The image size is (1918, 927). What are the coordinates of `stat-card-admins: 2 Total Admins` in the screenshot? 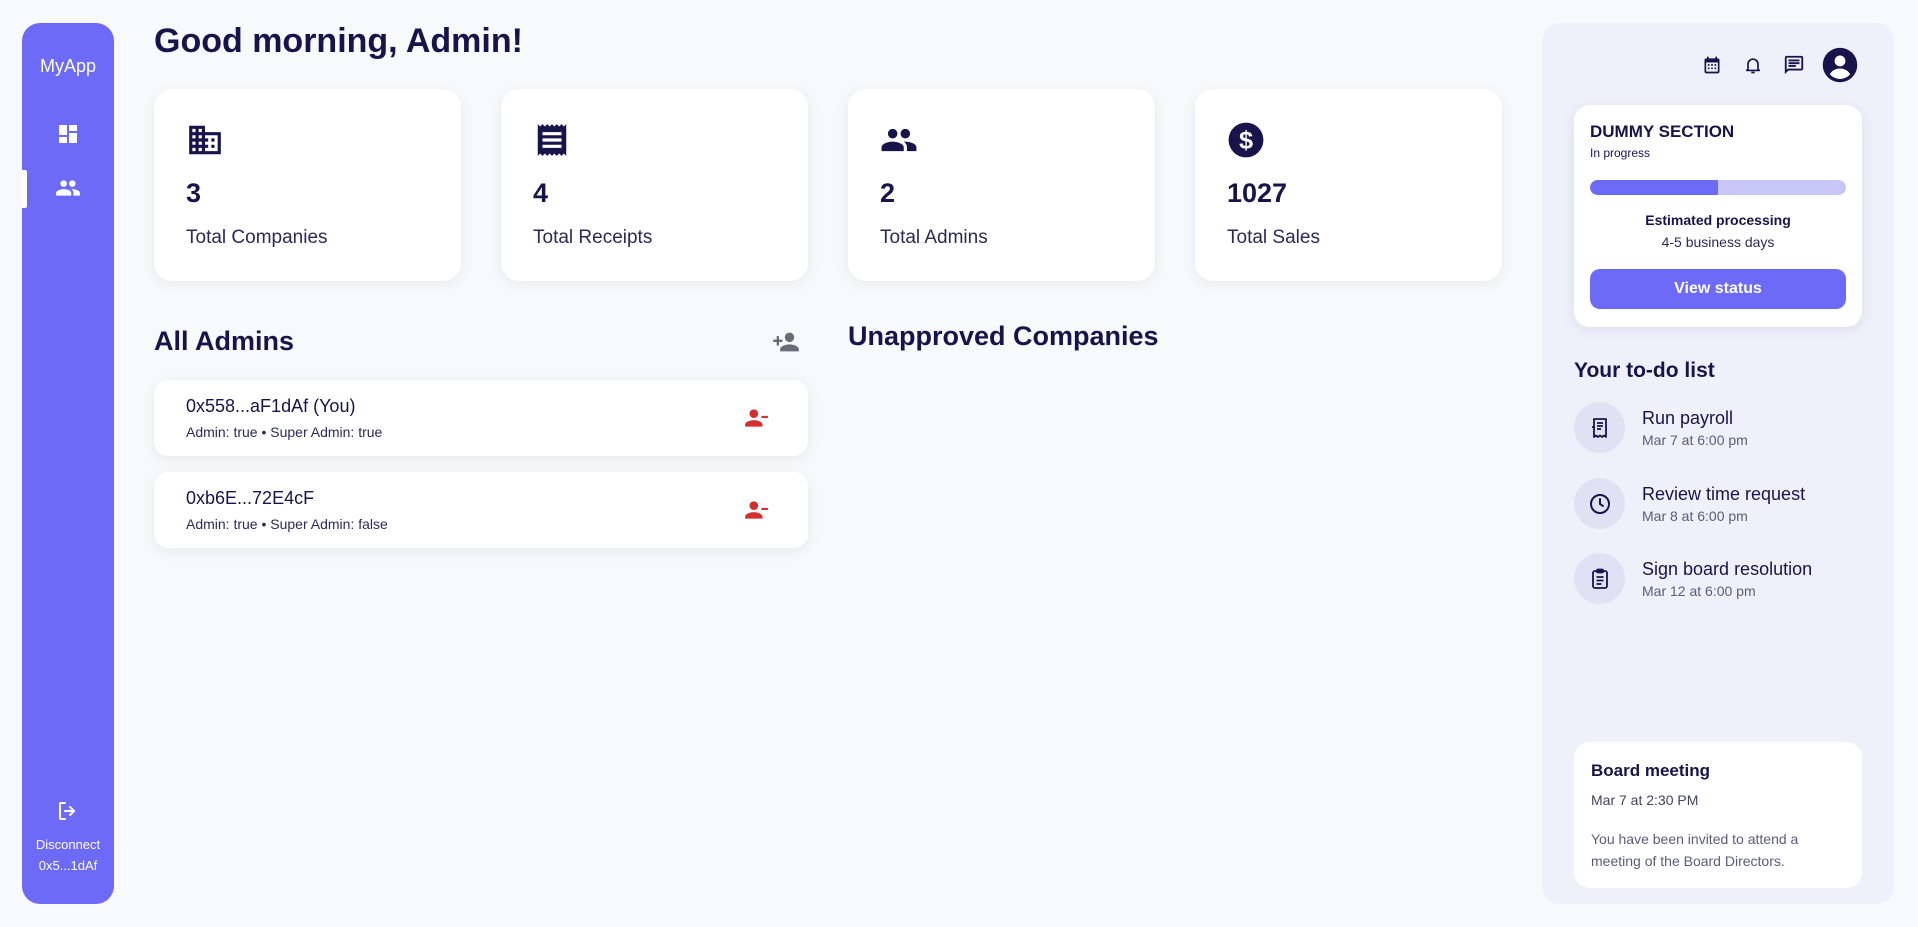 It's located at (1001, 185).